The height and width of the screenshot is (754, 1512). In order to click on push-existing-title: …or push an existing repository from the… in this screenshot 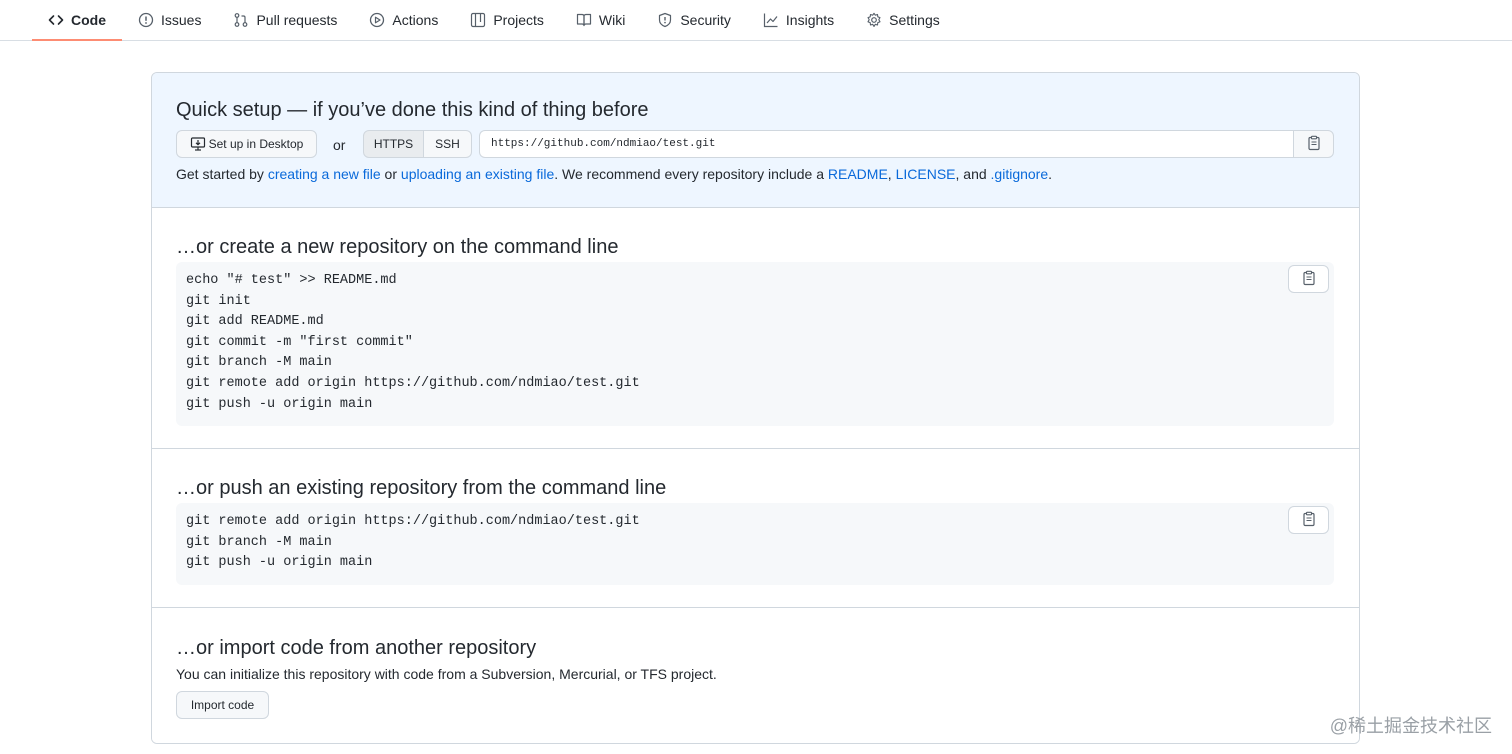, I will do `click(421, 488)`.